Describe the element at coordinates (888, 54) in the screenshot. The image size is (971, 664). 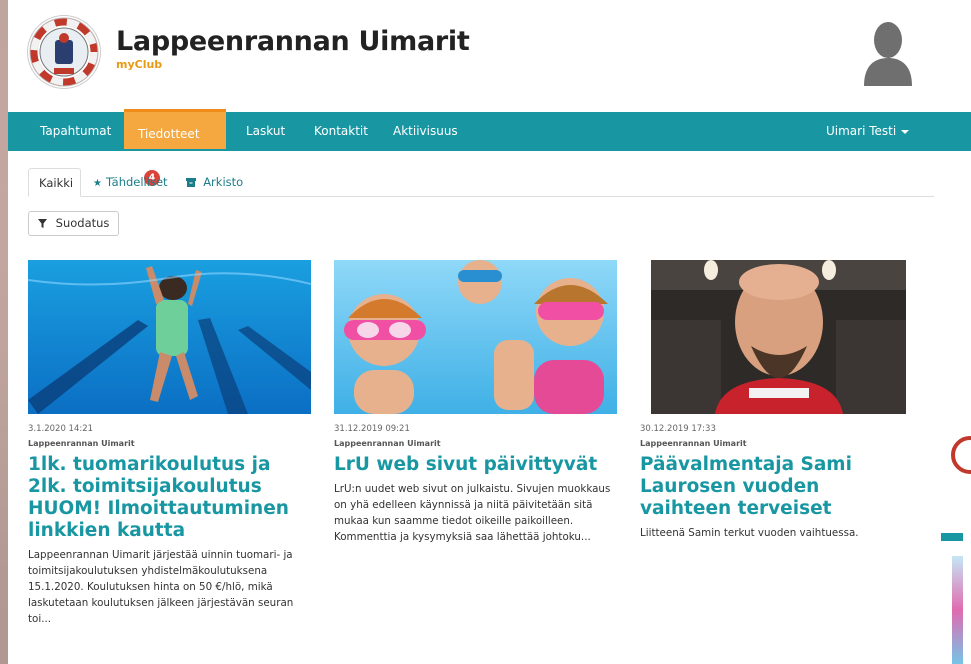
I see `user-avatar-icon` at that location.